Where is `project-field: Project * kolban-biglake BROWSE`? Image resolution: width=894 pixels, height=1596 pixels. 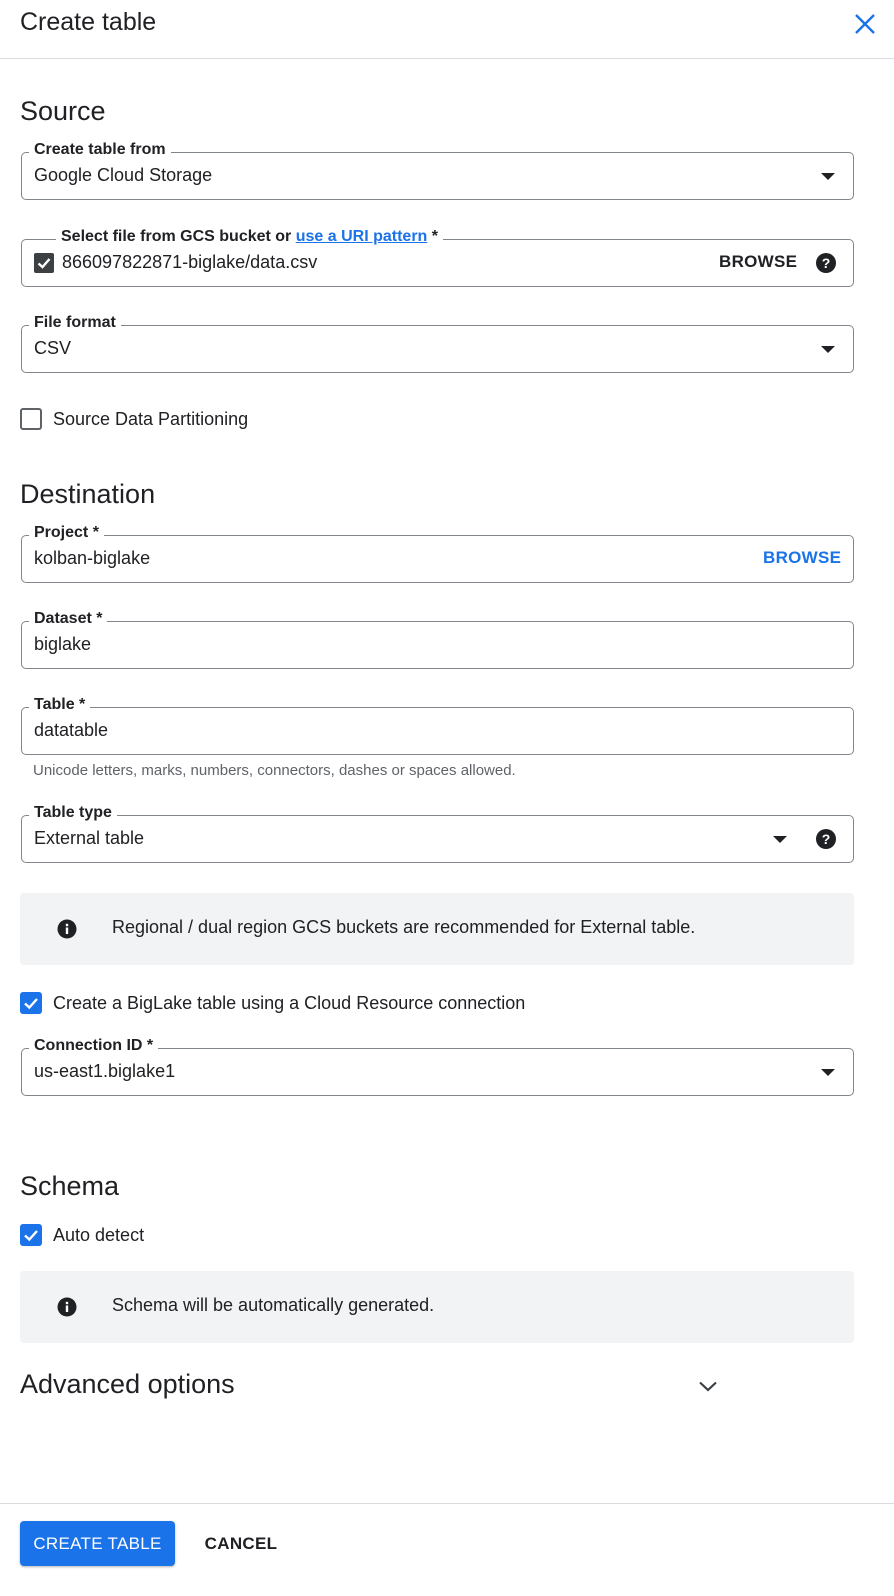 project-field: Project * kolban-biglake BROWSE is located at coordinates (437, 553).